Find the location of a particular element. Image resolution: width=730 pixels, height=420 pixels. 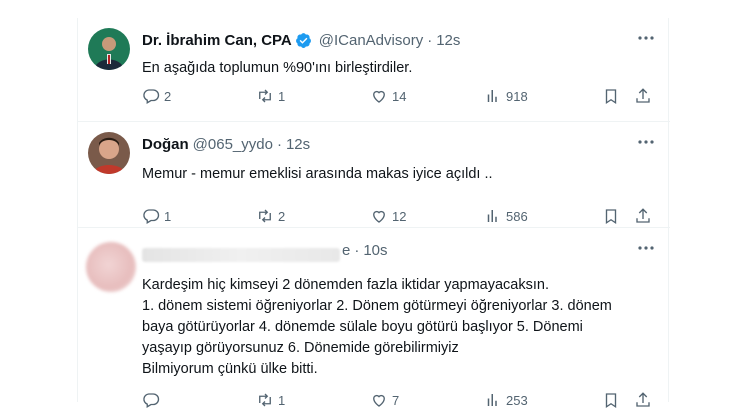

like-count: 14 is located at coordinates (399, 96).